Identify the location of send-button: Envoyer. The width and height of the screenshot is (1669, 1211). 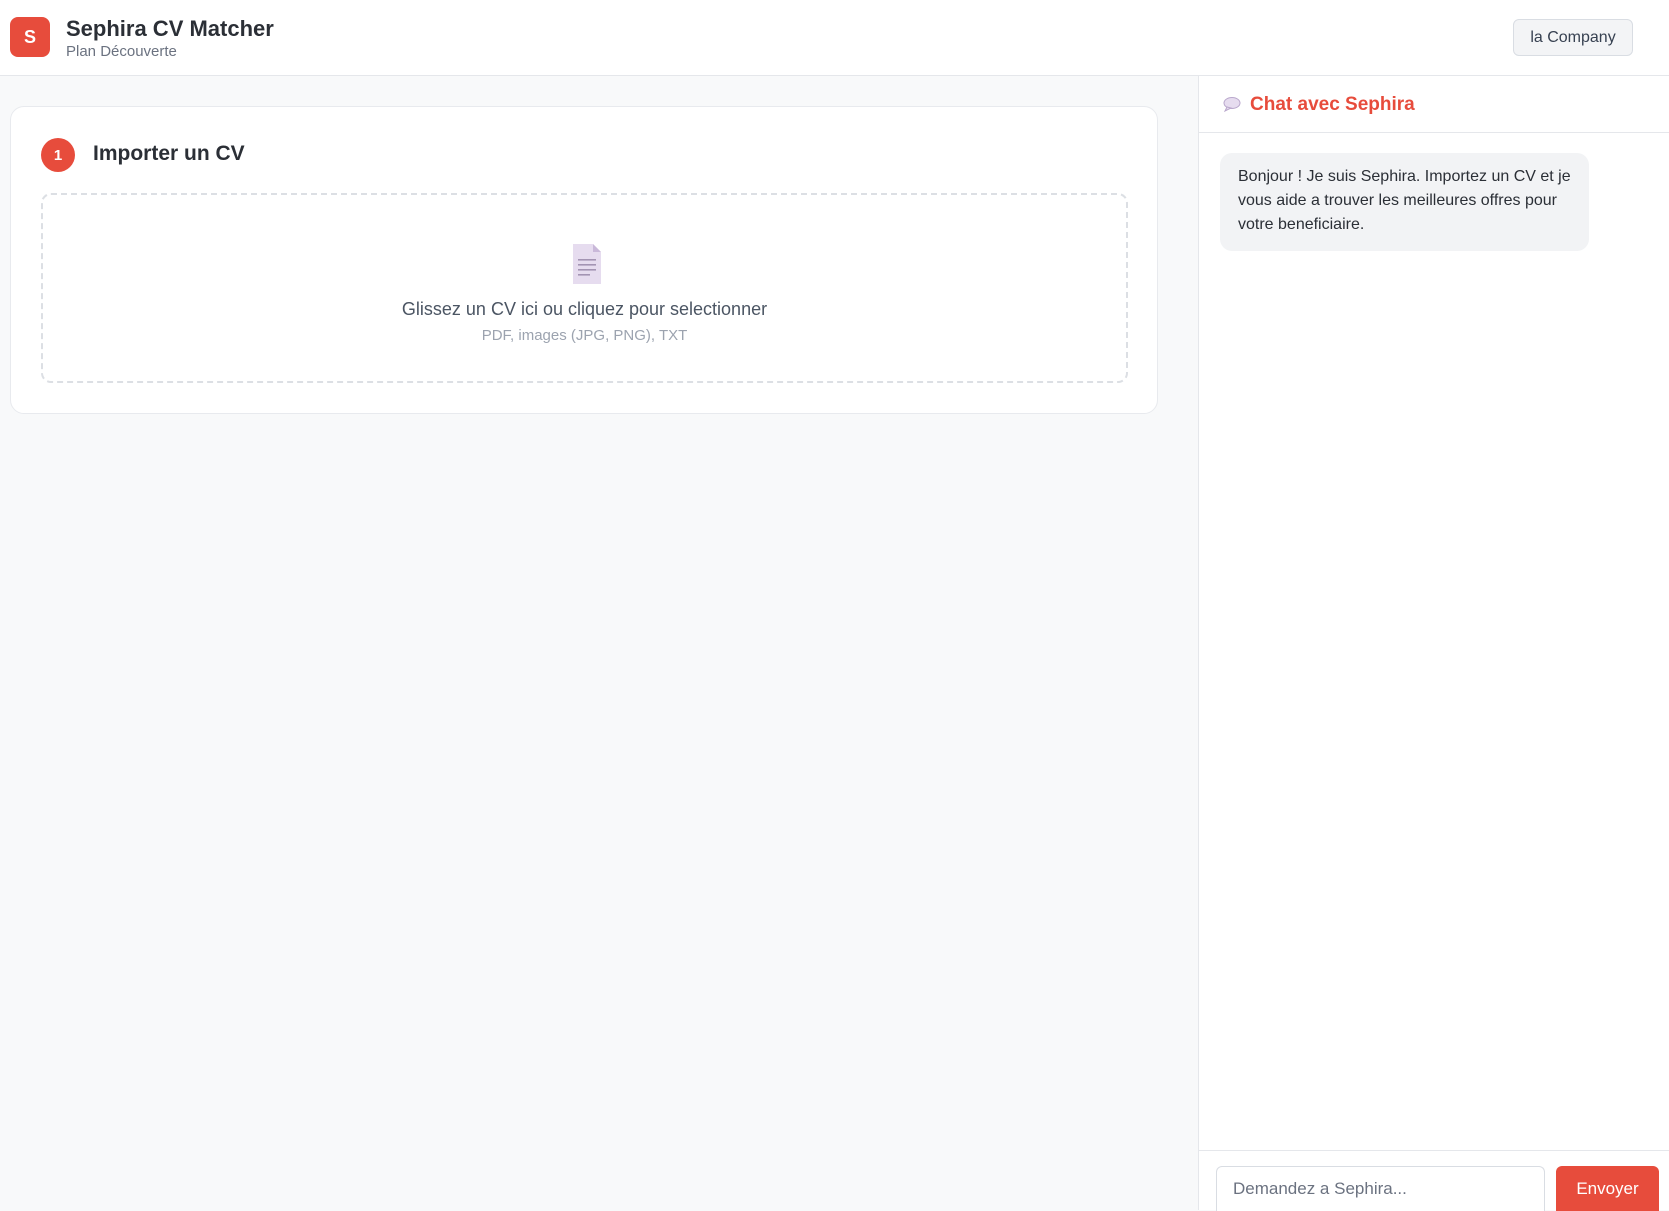
(1607, 1188).